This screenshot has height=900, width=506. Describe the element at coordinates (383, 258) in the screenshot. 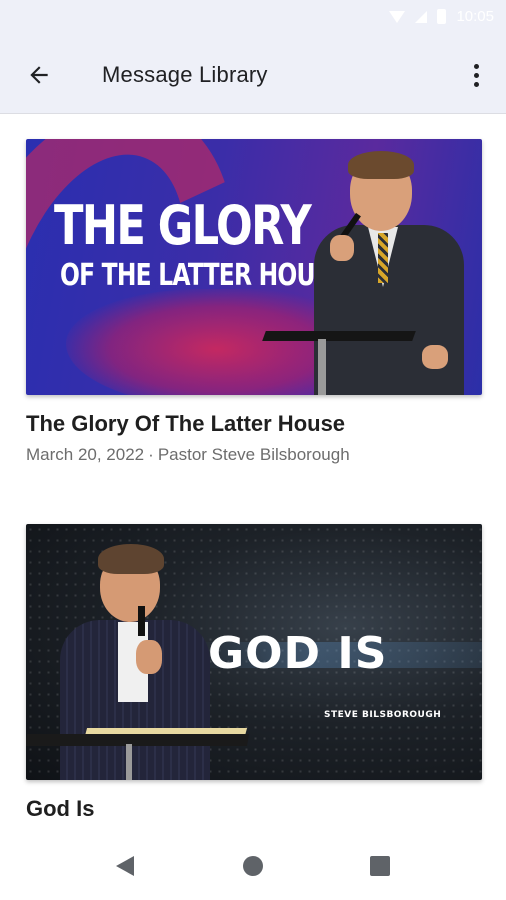

I see `speaker-tie` at that location.